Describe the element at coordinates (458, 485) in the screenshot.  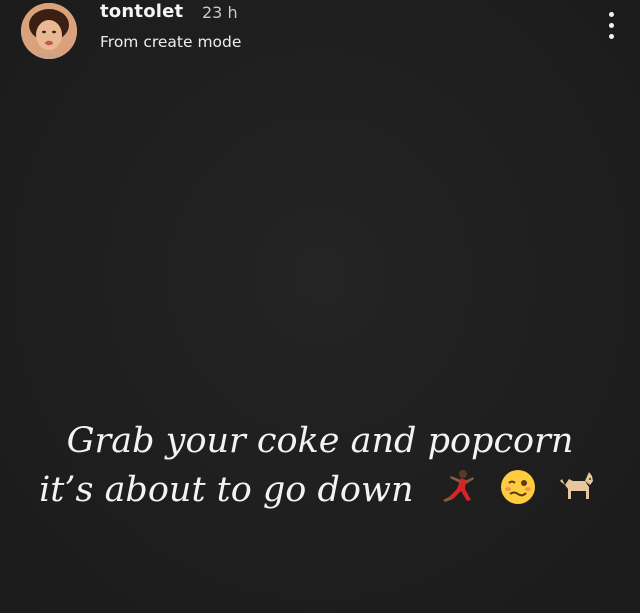
I see `dancing-woman-icon` at that location.